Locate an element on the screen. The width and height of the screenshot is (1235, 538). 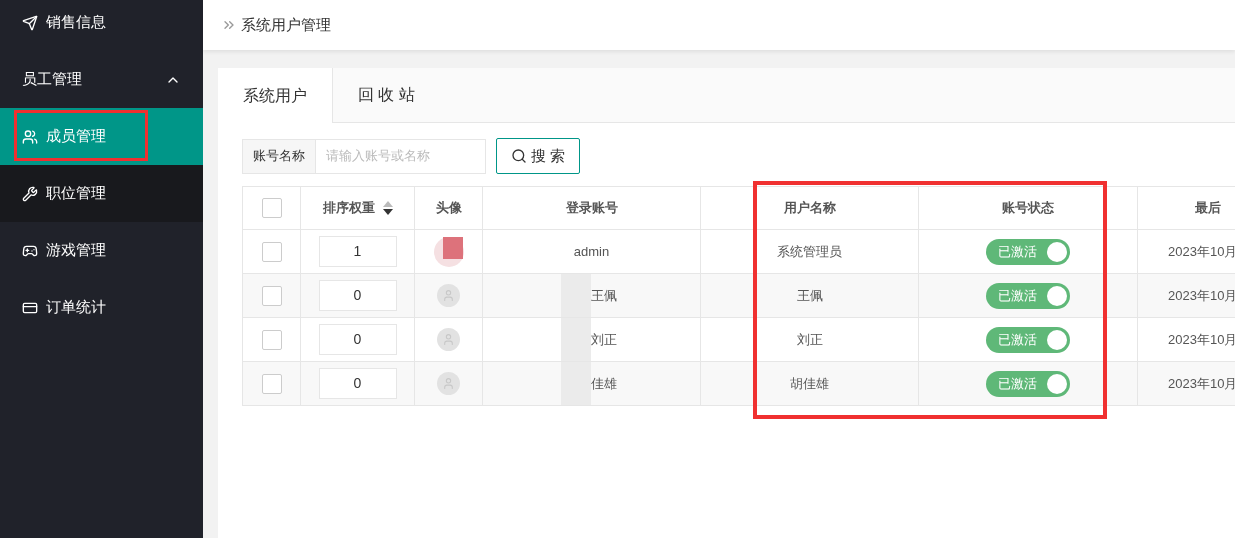
table-cell-text: 佳雄 is located at coordinates (603, 383).